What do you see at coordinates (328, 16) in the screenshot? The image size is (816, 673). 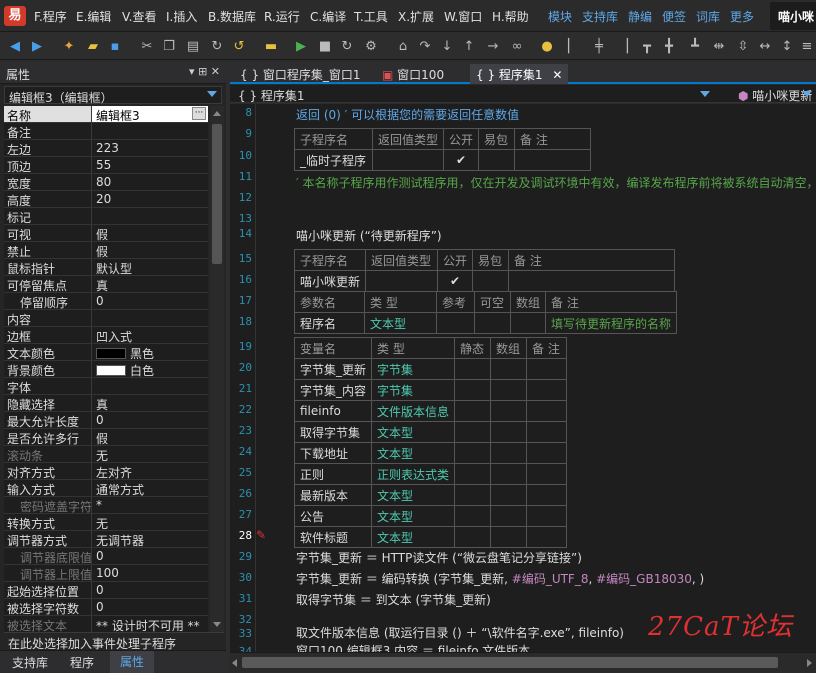 I see `menu-compile: C.编译` at bounding box center [328, 16].